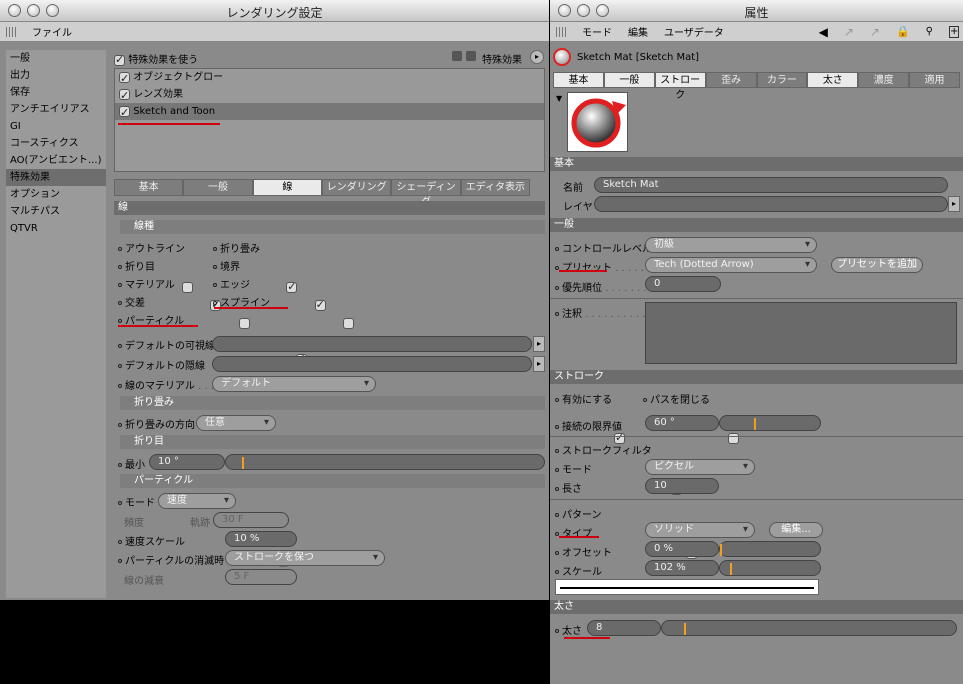 This screenshot has width=963, height=684. What do you see at coordinates (332, 442) in the screenshot?
I see `subsection-header: 折り目` at bounding box center [332, 442].